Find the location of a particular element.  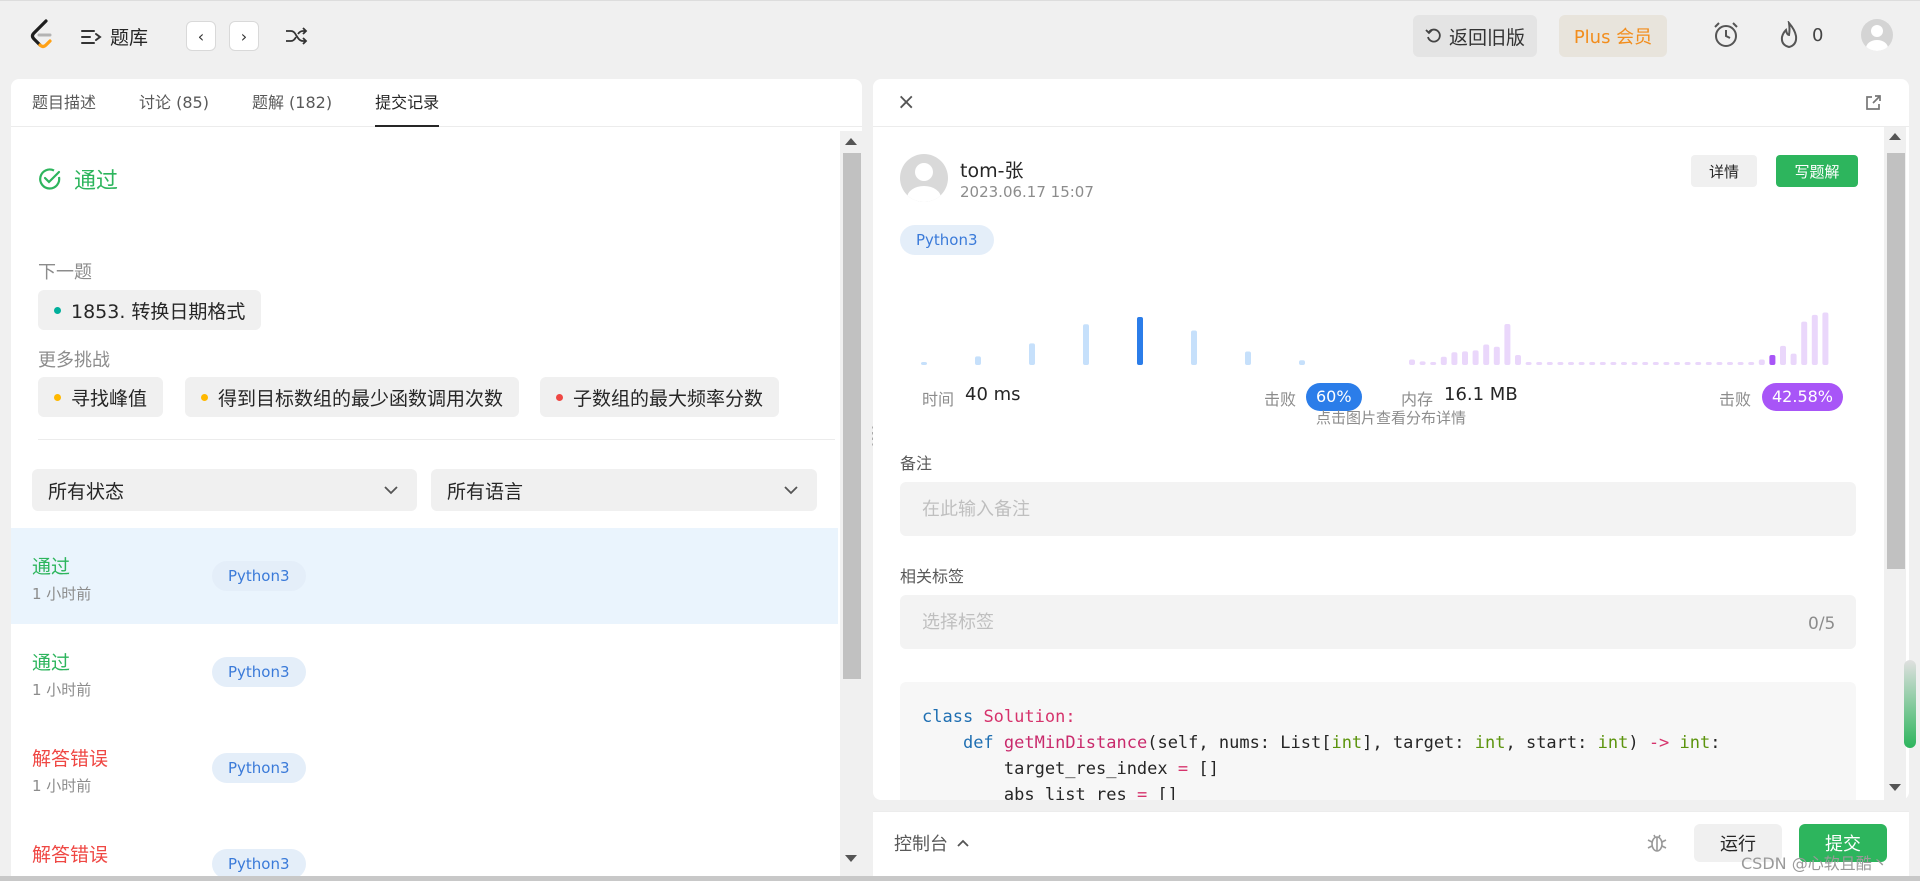

status-filter-select: 所有状态 is located at coordinates (224, 490).